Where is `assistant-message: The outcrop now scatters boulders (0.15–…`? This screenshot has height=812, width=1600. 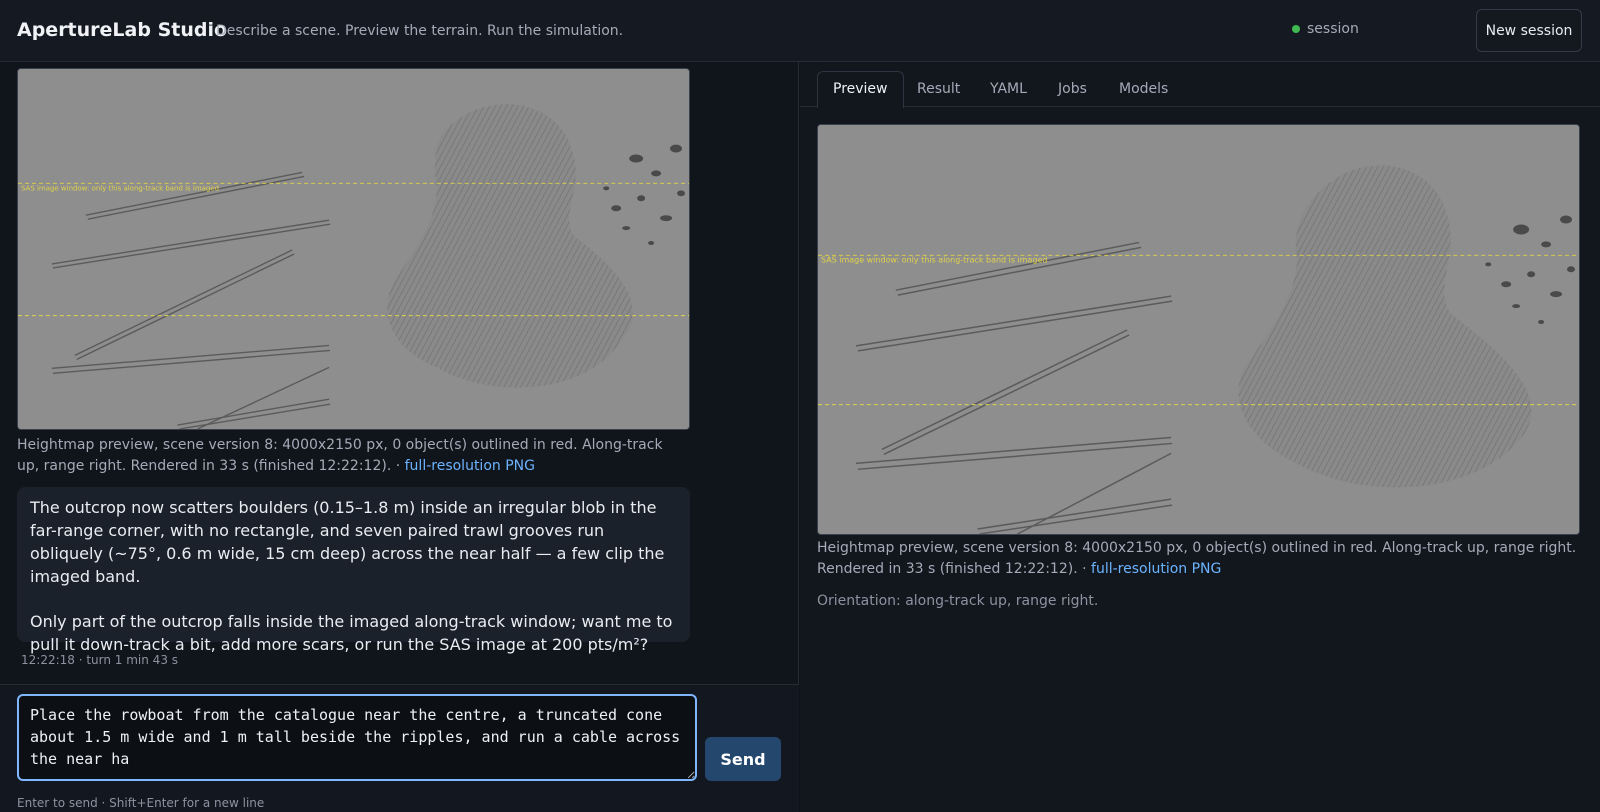 assistant-message: The outcrop now scatters boulders (0.15–… is located at coordinates (353, 570).